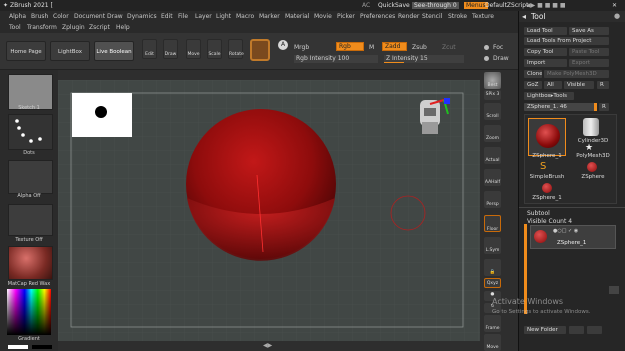 This screenshot has width=625, height=351. What do you see at coordinates (236, 49) in the screenshot?
I see `rotate-button: Rotate` at bounding box center [236, 49].